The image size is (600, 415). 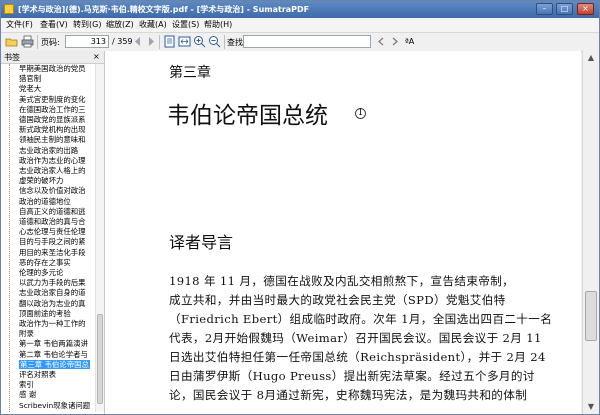 I want to click on bookmark-item: 自高正义的道德和逃, so click(x=53, y=211).